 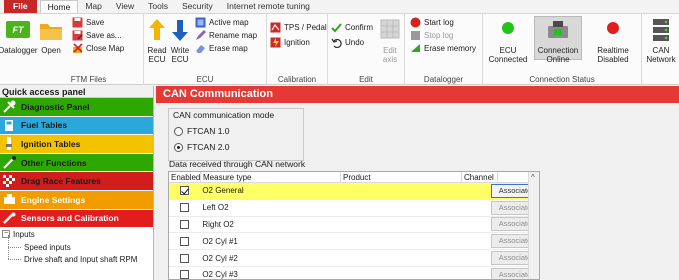 What do you see at coordinates (354, 225) in the screenshot?
I see `table-row: Right O2 Associate` at bounding box center [354, 225].